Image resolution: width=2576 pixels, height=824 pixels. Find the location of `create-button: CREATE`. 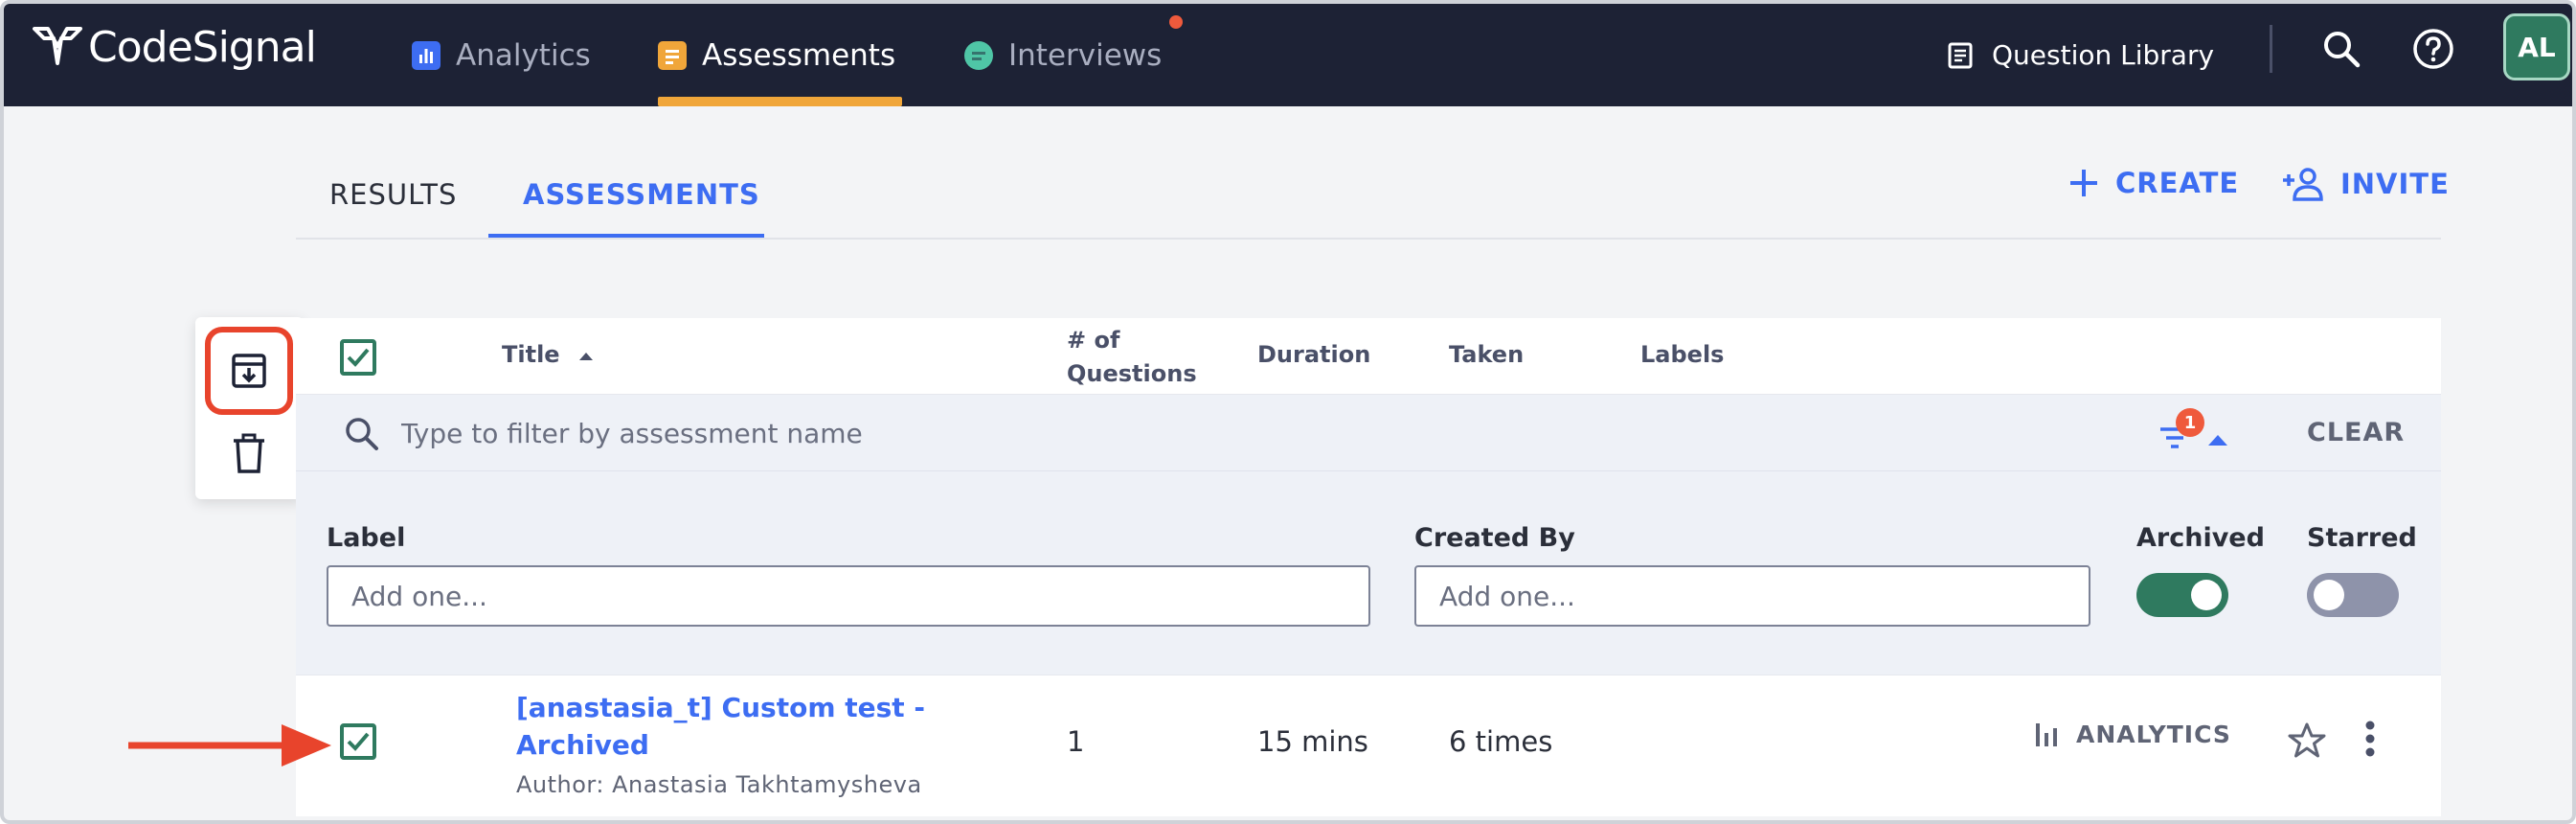

create-button: CREATE is located at coordinates (2153, 183).